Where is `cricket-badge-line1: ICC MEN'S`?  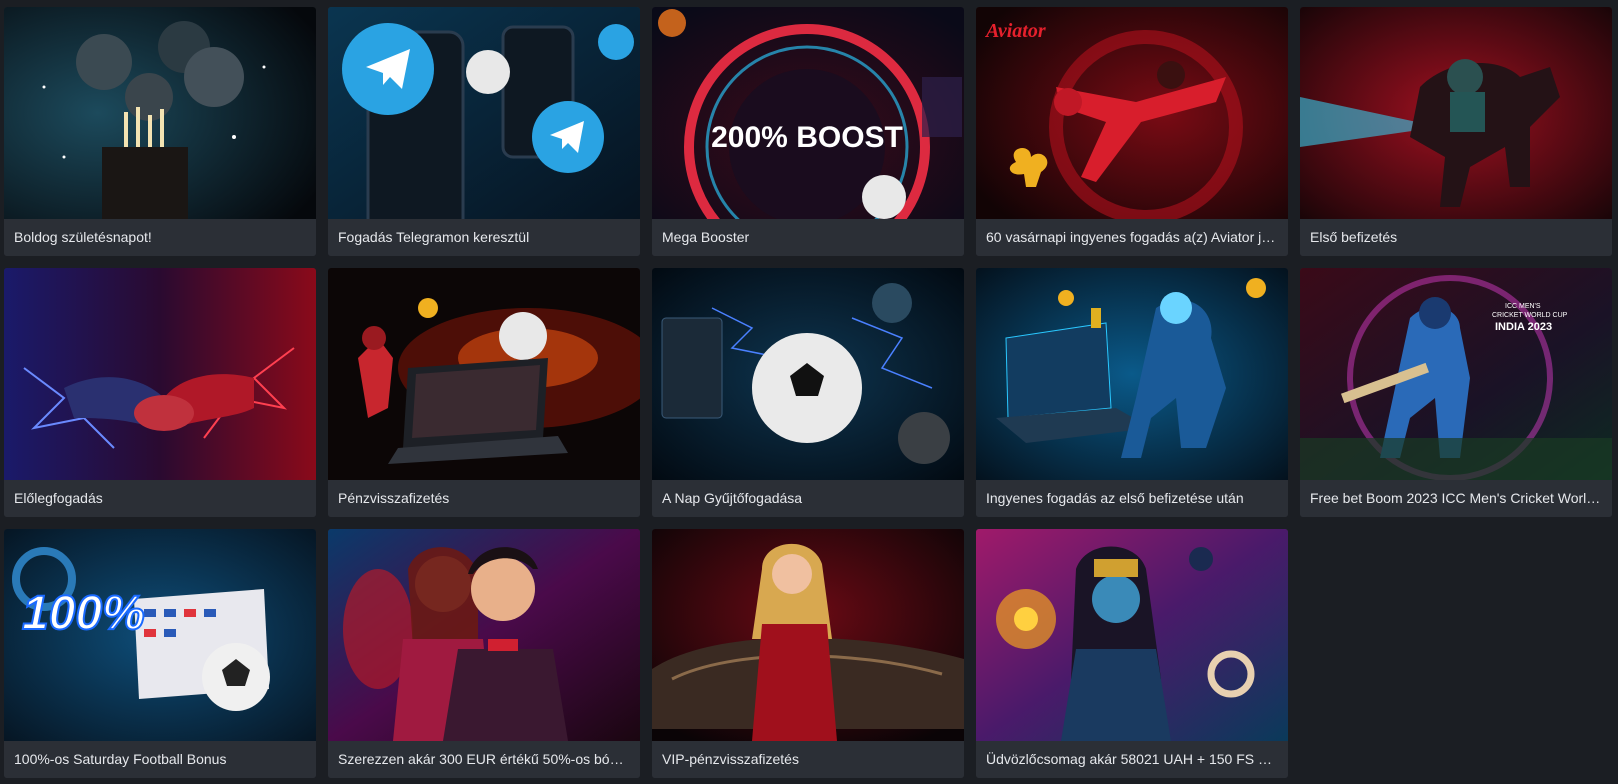
cricket-badge-line1: ICC MEN'S is located at coordinates (1523, 306).